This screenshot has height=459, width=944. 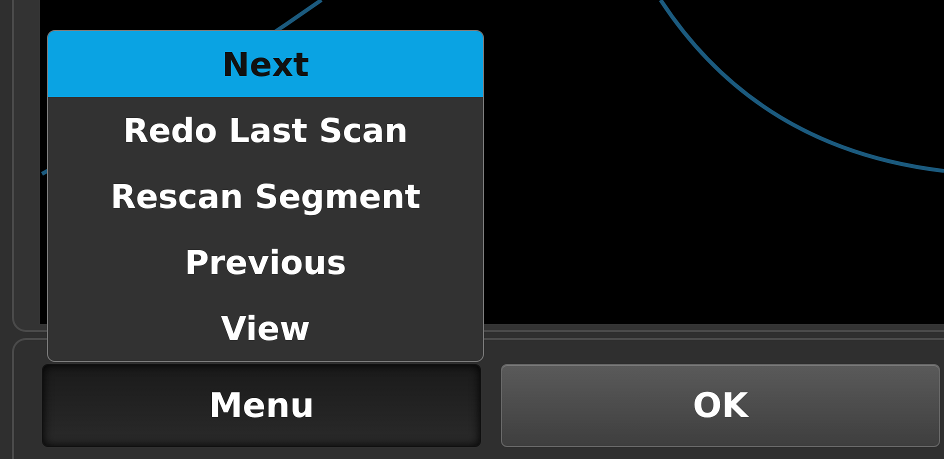 I want to click on menu-item: Previous, so click(x=265, y=262).